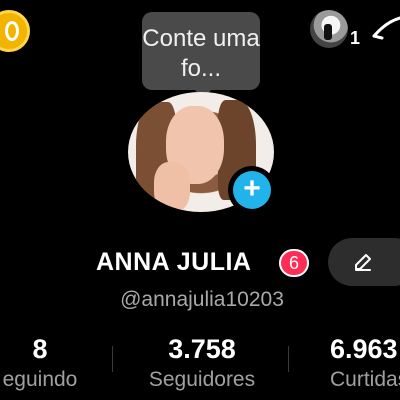 This screenshot has width=400, height=400. Describe the element at coordinates (386, 28) in the screenshot. I see `menu-icon` at that location.